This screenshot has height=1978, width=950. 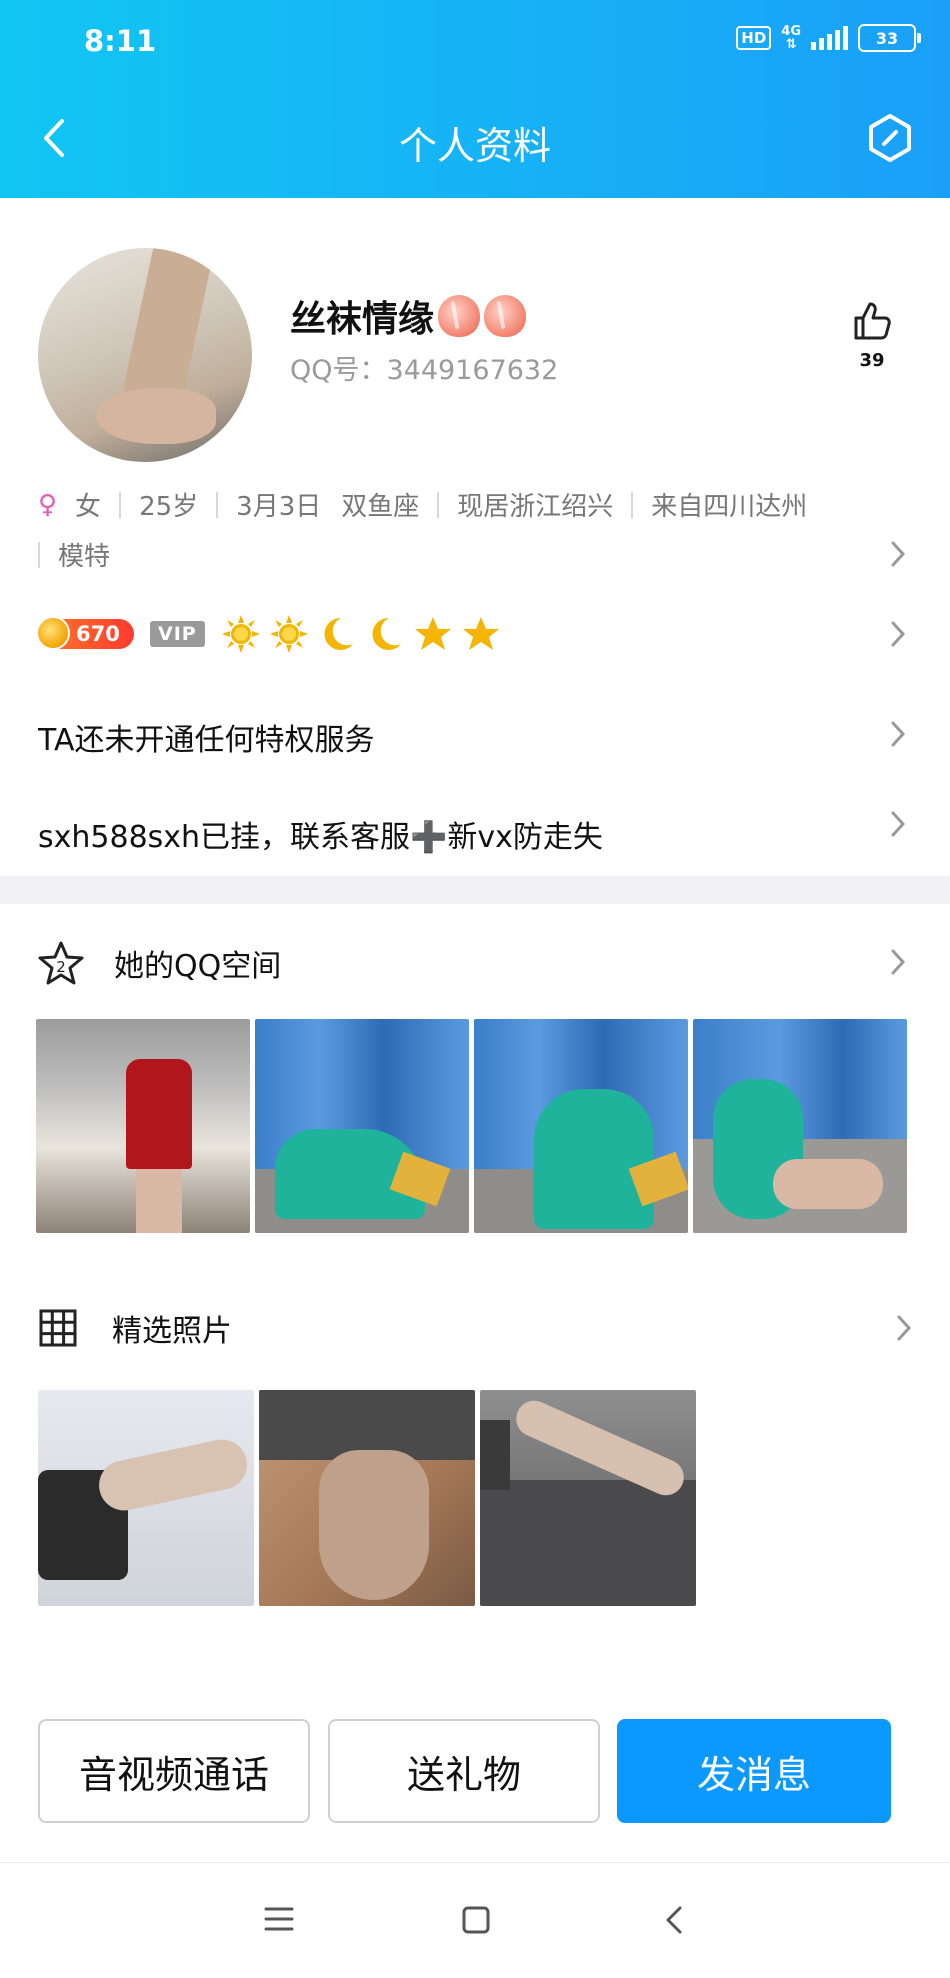 I want to click on send-gift-button: 送礼物, so click(x=464, y=1771).